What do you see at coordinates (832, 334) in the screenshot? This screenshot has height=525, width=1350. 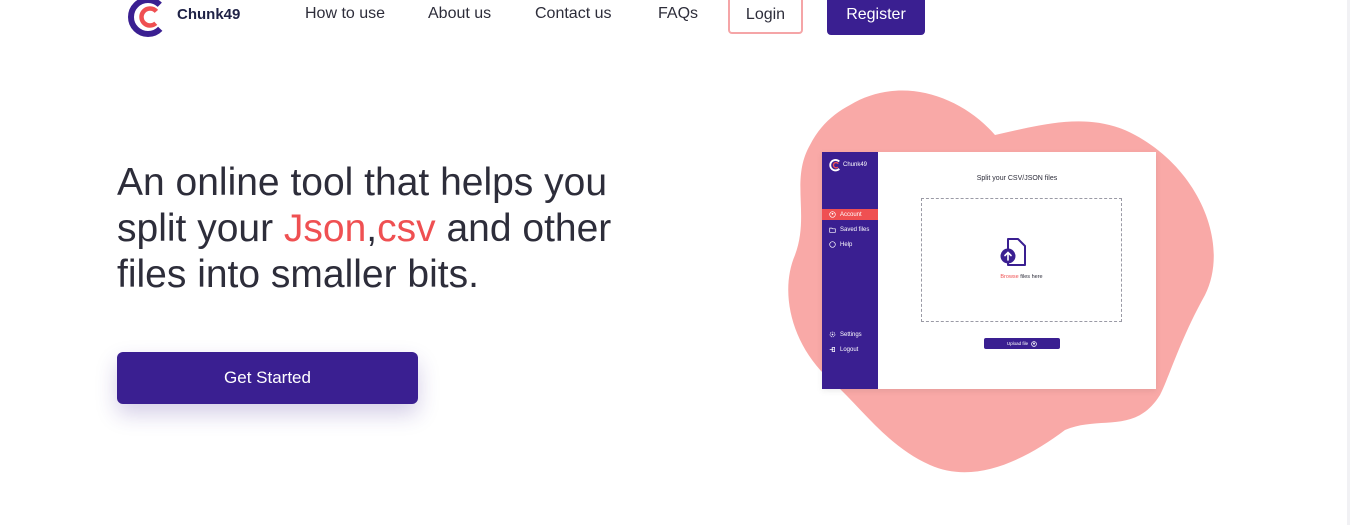 I see `gear-icon` at bounding box center [832, 334].